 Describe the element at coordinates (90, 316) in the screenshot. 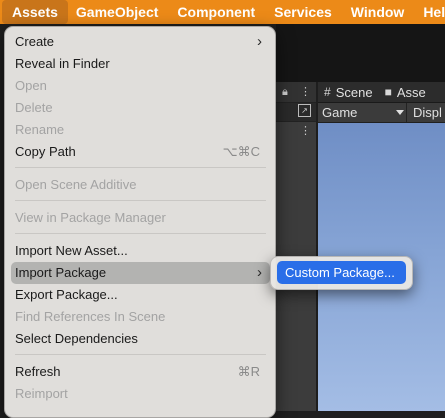

I see `menu-item-label: Find References In Scene` at that location.